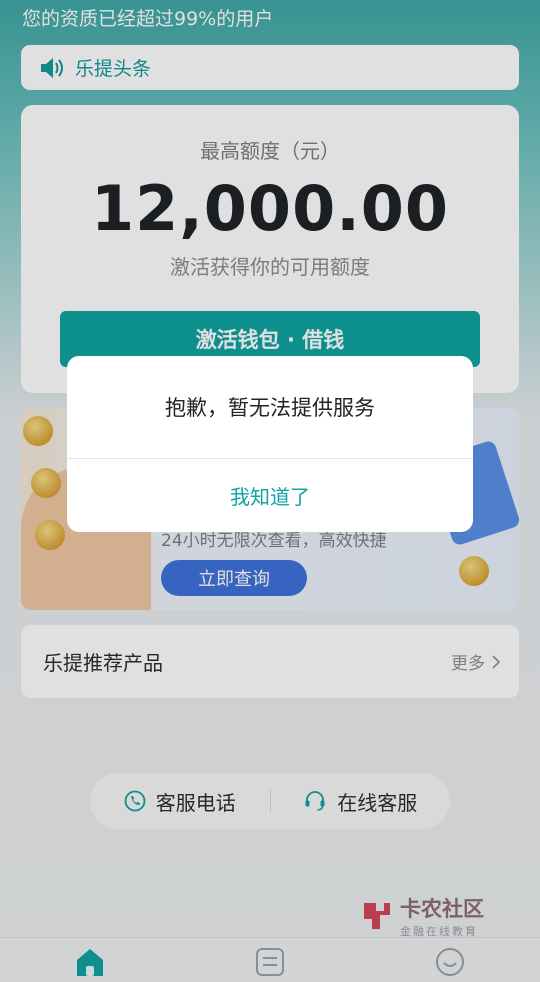 This screenshot has width=540, height=982. What do you see at coordinates (270, 495) in the screenshot?
I see `dialog-ok-button: 我知道了` at bounding box center [270, 495].